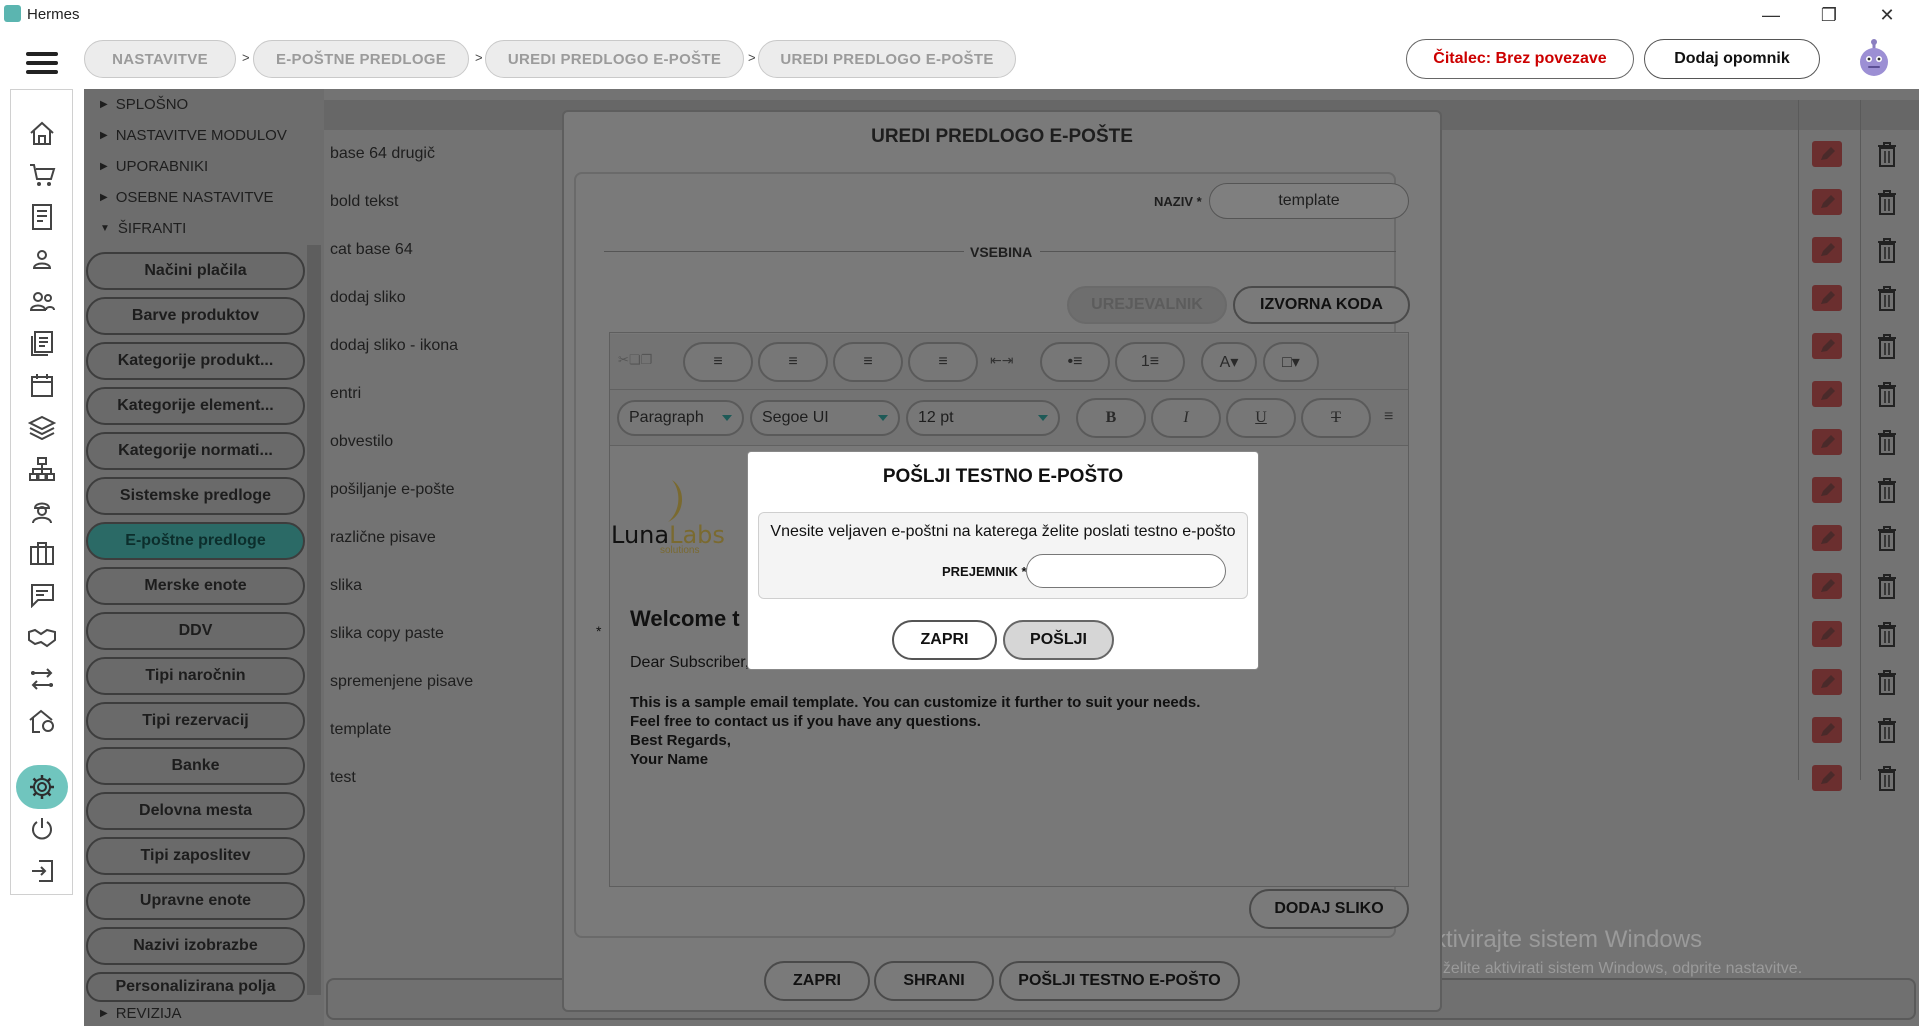 The height and width of the screenshot is (1026, 1919). What do you see at coordinates (944, 640) in the screenshot?
I see `dialog-close-button: ZAPRI` at bounding box center [944, 640].